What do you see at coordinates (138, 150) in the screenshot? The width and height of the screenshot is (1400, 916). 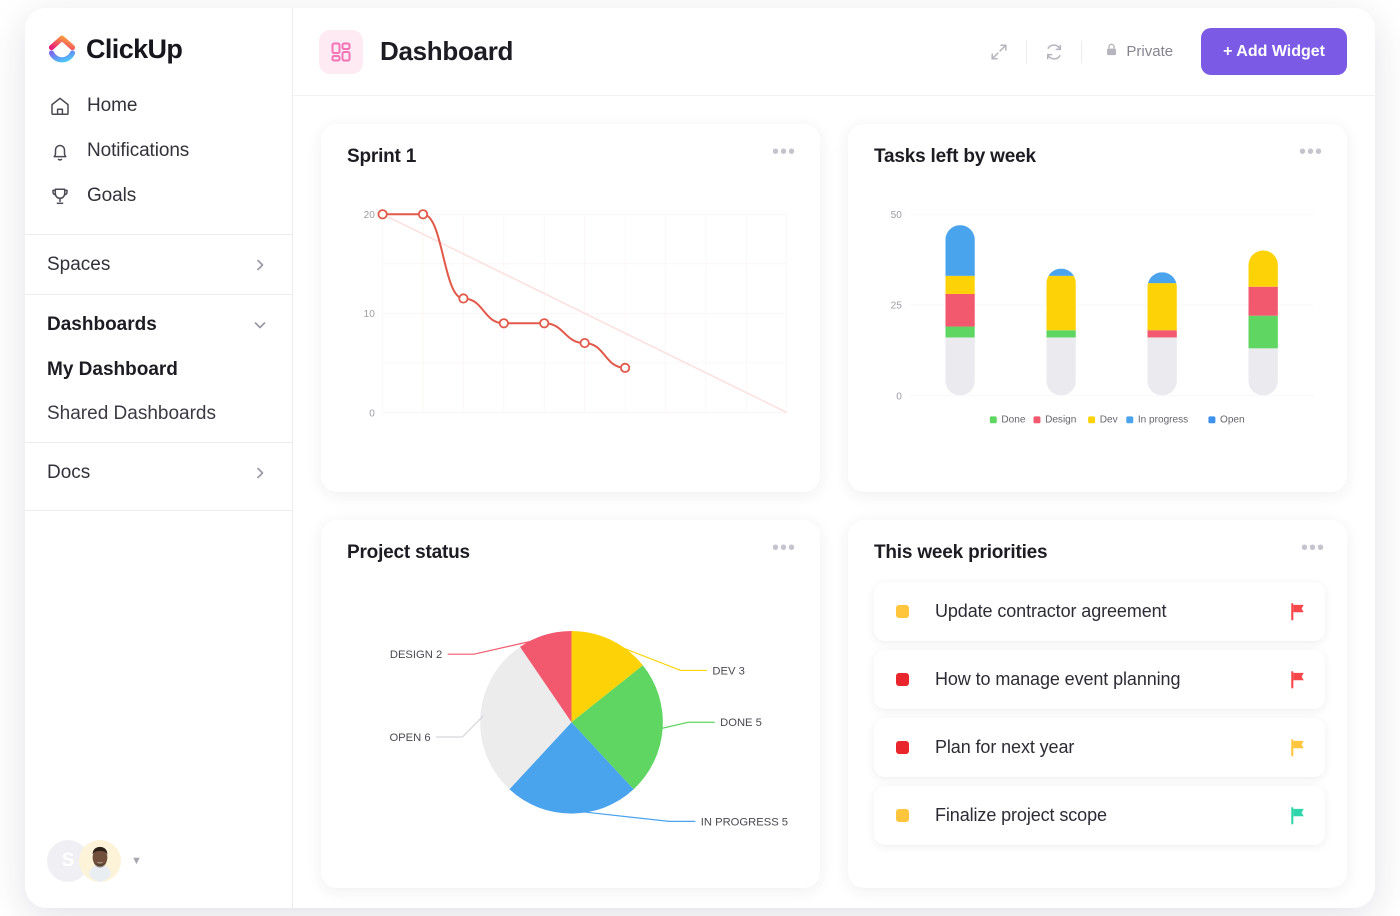 I see `sidebar-item-label: Notifications` at bounding box center [138, 150].